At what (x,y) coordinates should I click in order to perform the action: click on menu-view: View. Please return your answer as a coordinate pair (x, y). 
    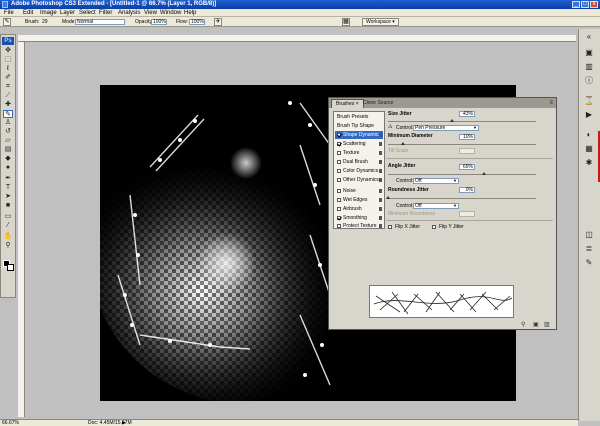
    Looking at the image, I should click on (150, 13).